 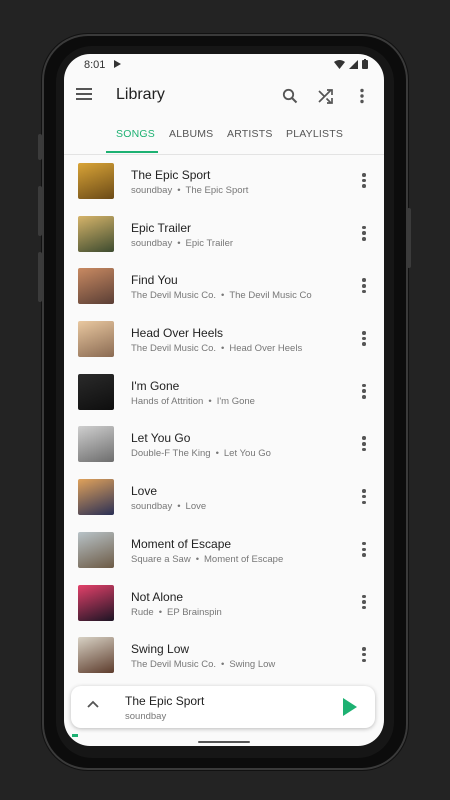 What do you see at coordinates (224, 392) in the screenshot?
I see `song-row: I'm Gone Hands of Attrition • I'm Gone` at bounding box center [224, 392].